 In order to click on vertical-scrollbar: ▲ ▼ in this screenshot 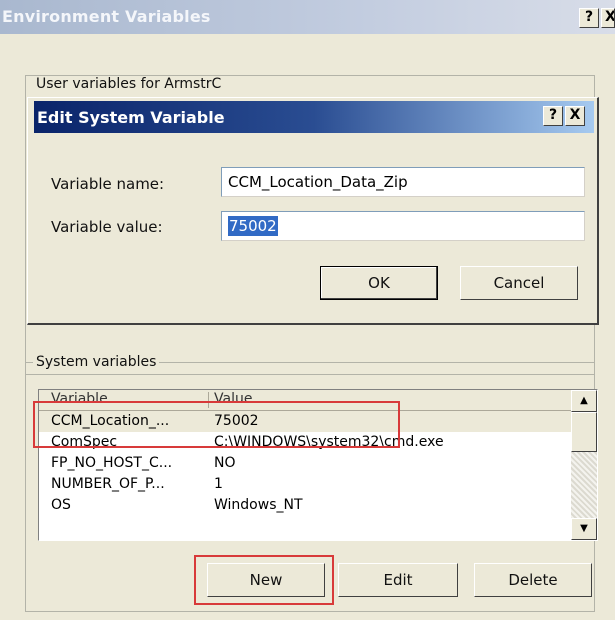, I will do `click(584, 465)`.